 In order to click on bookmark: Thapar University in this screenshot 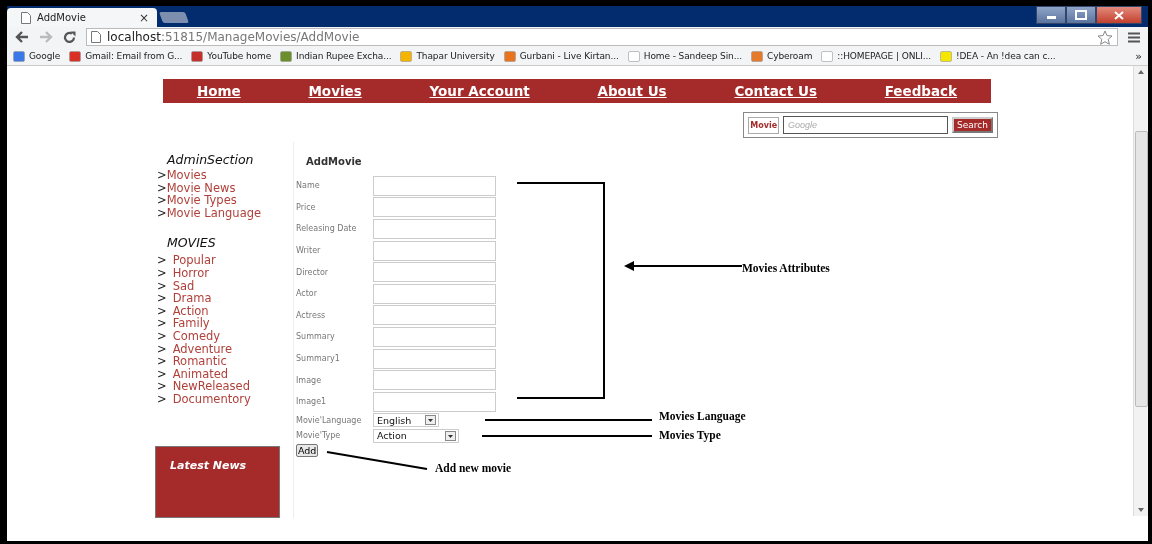, I will do `click(447, 56)`.